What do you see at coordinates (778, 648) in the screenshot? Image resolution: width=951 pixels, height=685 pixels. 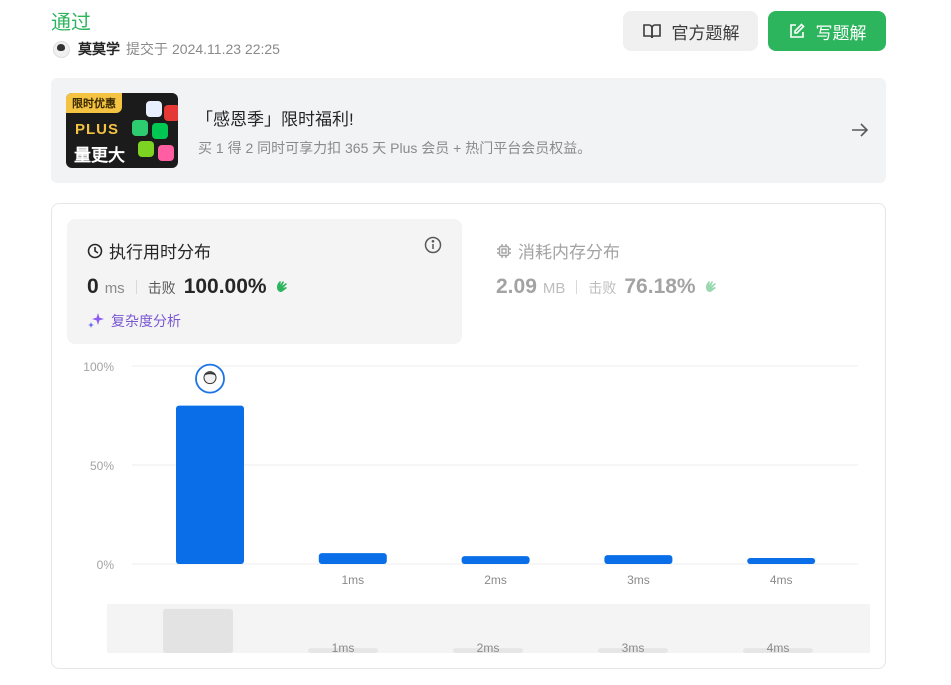 I see `overview-tick-label: 4ms` at bounding box center [778, 648].